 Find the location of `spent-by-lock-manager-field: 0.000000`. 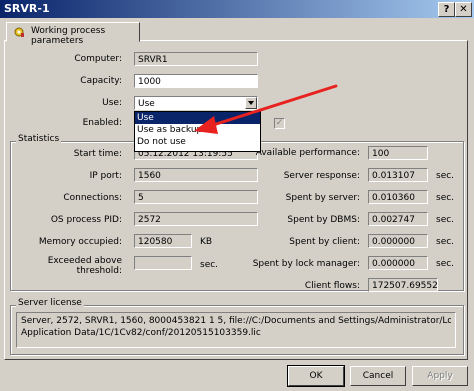

spent-by-lock-manager-field: 0.000000 is located at coordinates (398, 263).